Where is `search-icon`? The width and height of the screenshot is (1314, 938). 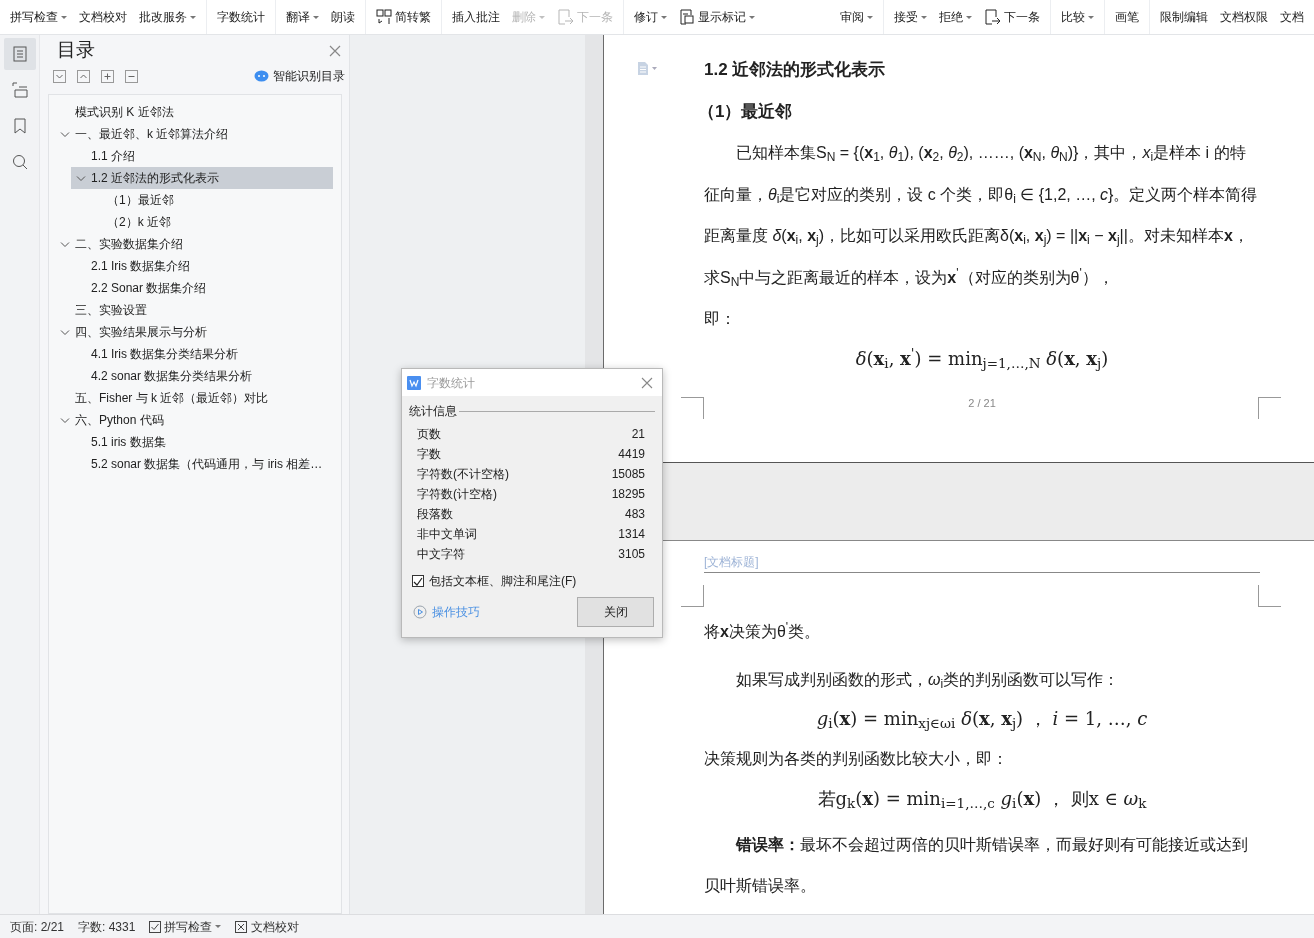
search-icon is located at coordinates (19, 162).